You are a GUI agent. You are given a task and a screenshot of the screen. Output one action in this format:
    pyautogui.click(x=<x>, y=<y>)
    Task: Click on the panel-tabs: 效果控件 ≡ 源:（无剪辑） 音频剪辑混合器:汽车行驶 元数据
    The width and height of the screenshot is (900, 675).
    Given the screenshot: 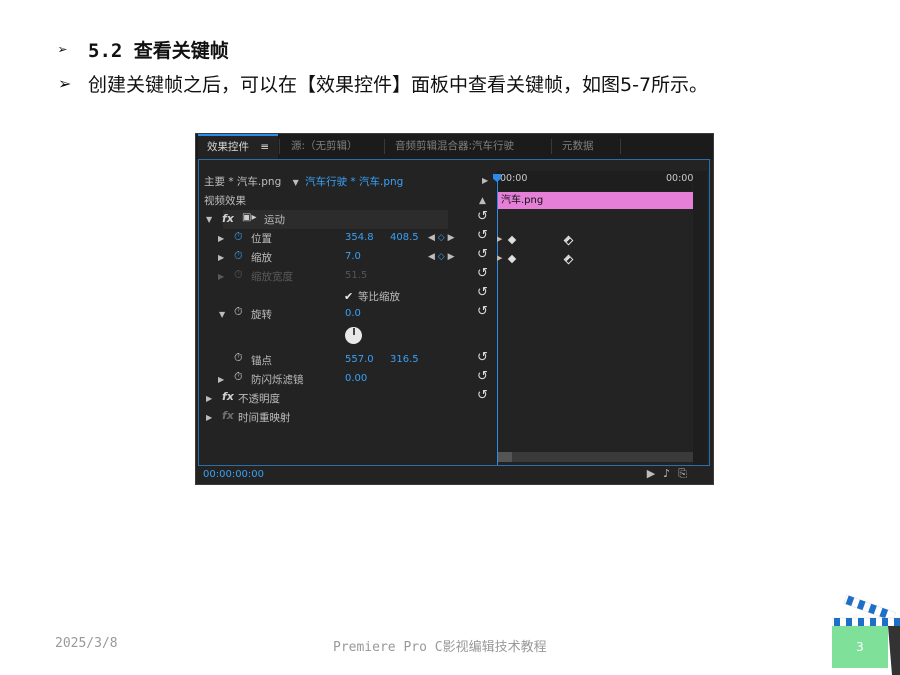 What is the action you would take?
    pyautogui.click(x=454, y=146)
    